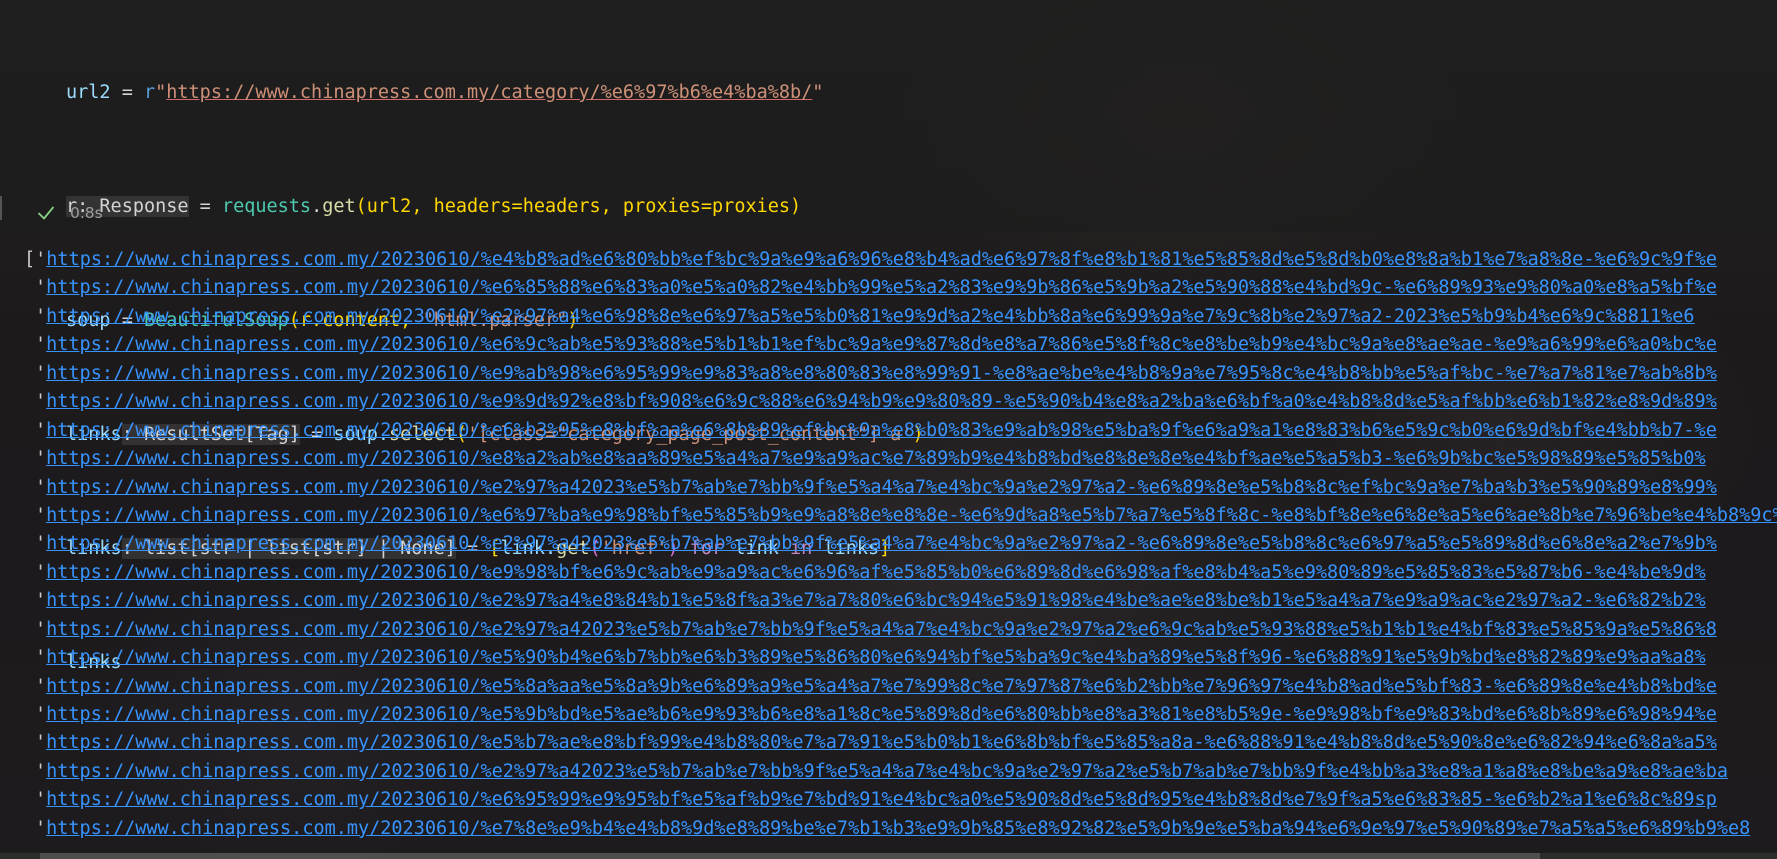 This screenshot has height=859, width=1777. I want to click on code-token: ., so click(317, 206).